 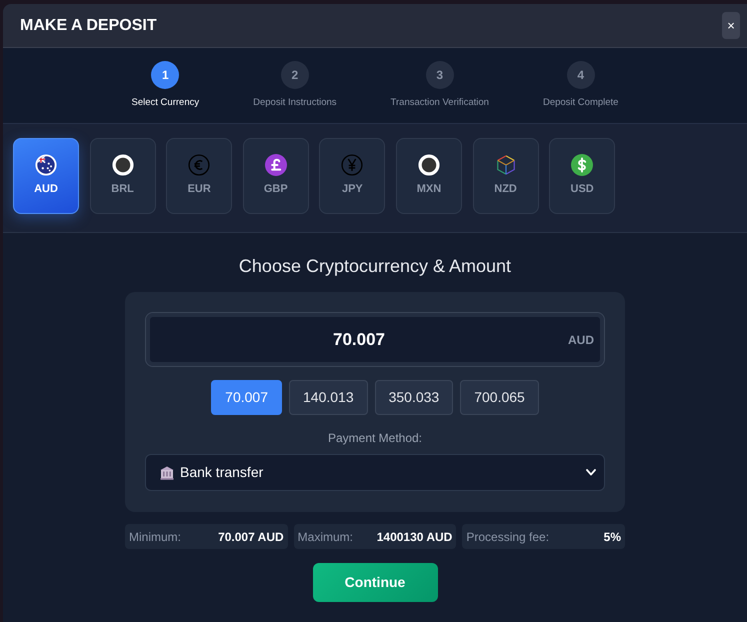 I want to click on step-number: 4, so click(x=580, y=75).